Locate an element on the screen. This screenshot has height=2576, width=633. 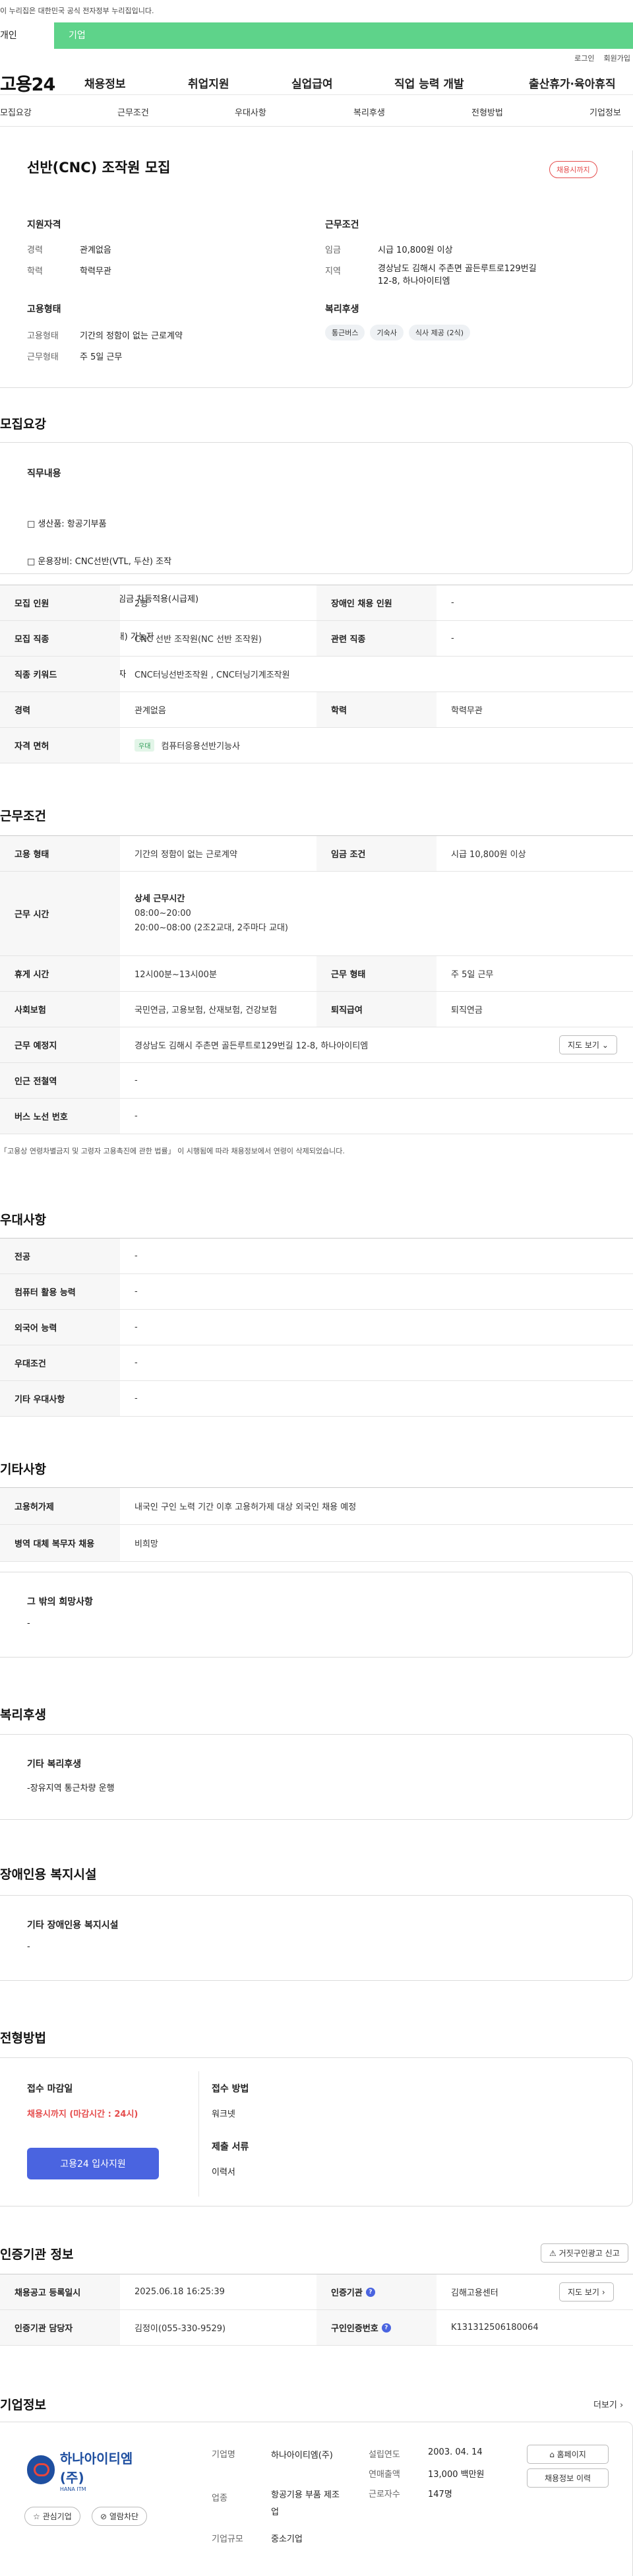
company-more-link: 더보기 › is located at coordinates (608, 2404).